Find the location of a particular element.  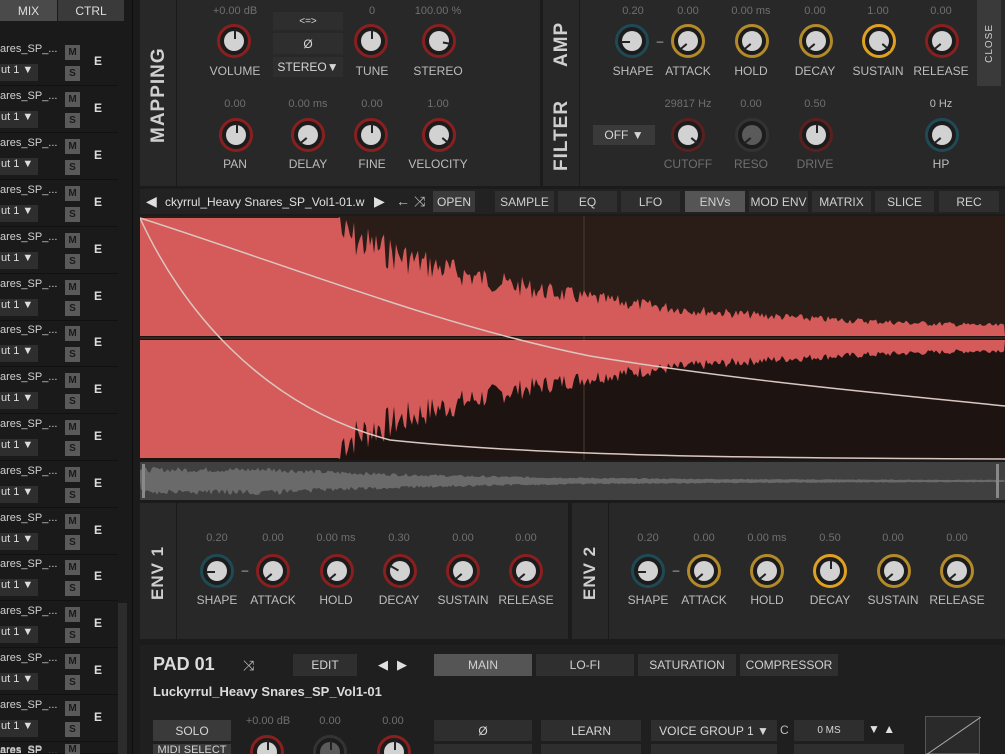

back-arrow-icon: ← is located at coordinates (403, 201).